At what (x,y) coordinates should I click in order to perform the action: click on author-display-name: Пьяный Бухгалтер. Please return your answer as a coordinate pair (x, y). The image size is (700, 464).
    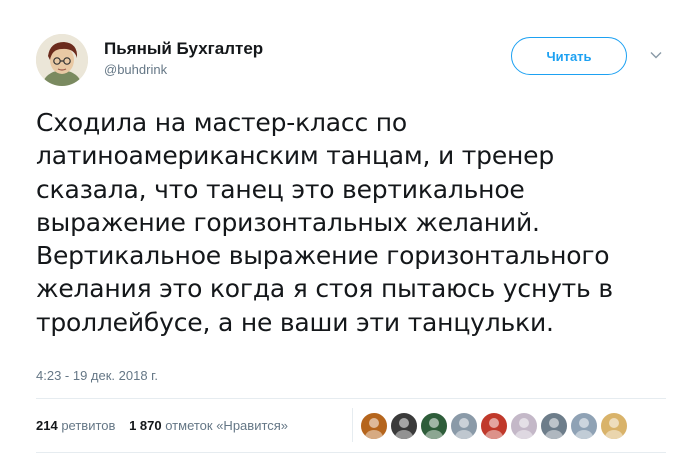
    Looking at the image, I should click on (183, 49).